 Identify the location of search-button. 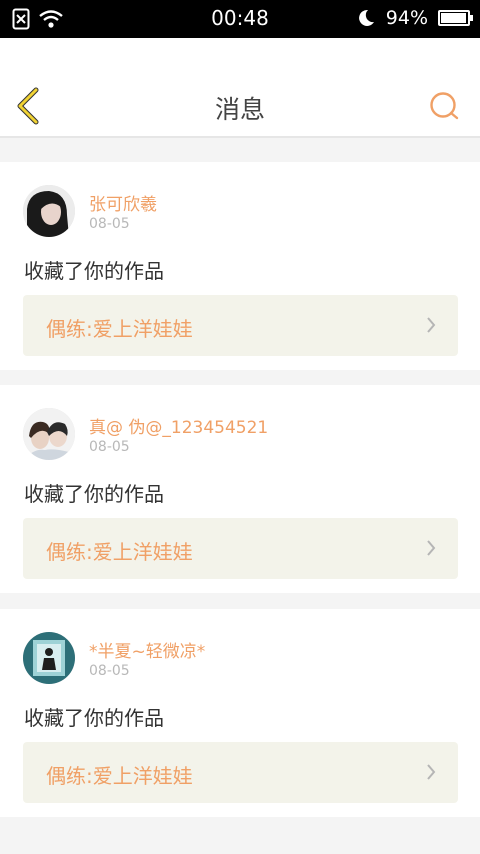
(444, 106).